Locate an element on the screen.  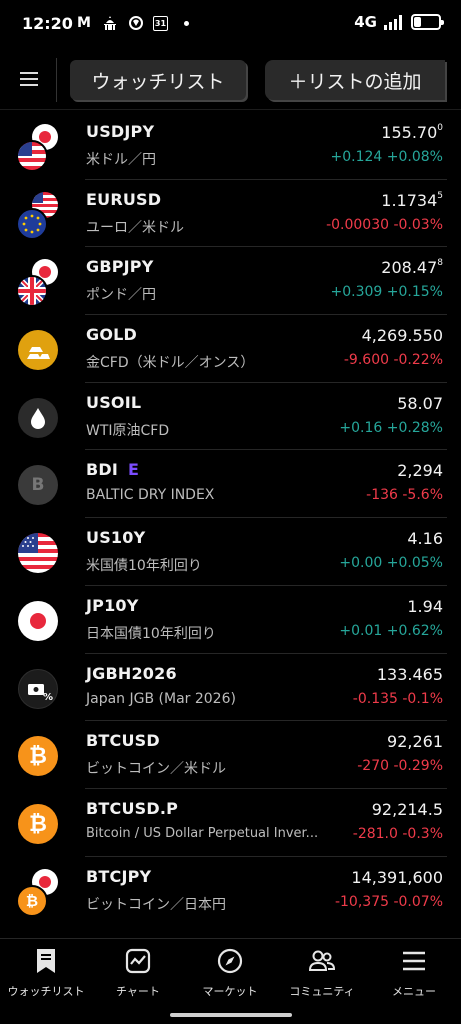
calendar-icon: 31 is located at coordinates (160, 23).